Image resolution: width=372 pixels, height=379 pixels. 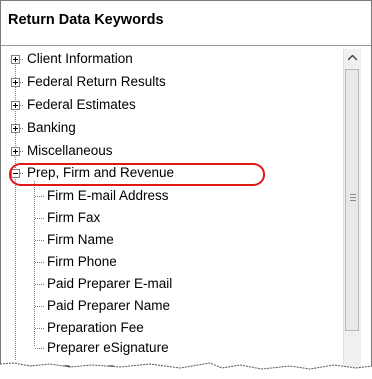 I want to click on panel-title: Return Data Keywords, so click(x=86, y=20).